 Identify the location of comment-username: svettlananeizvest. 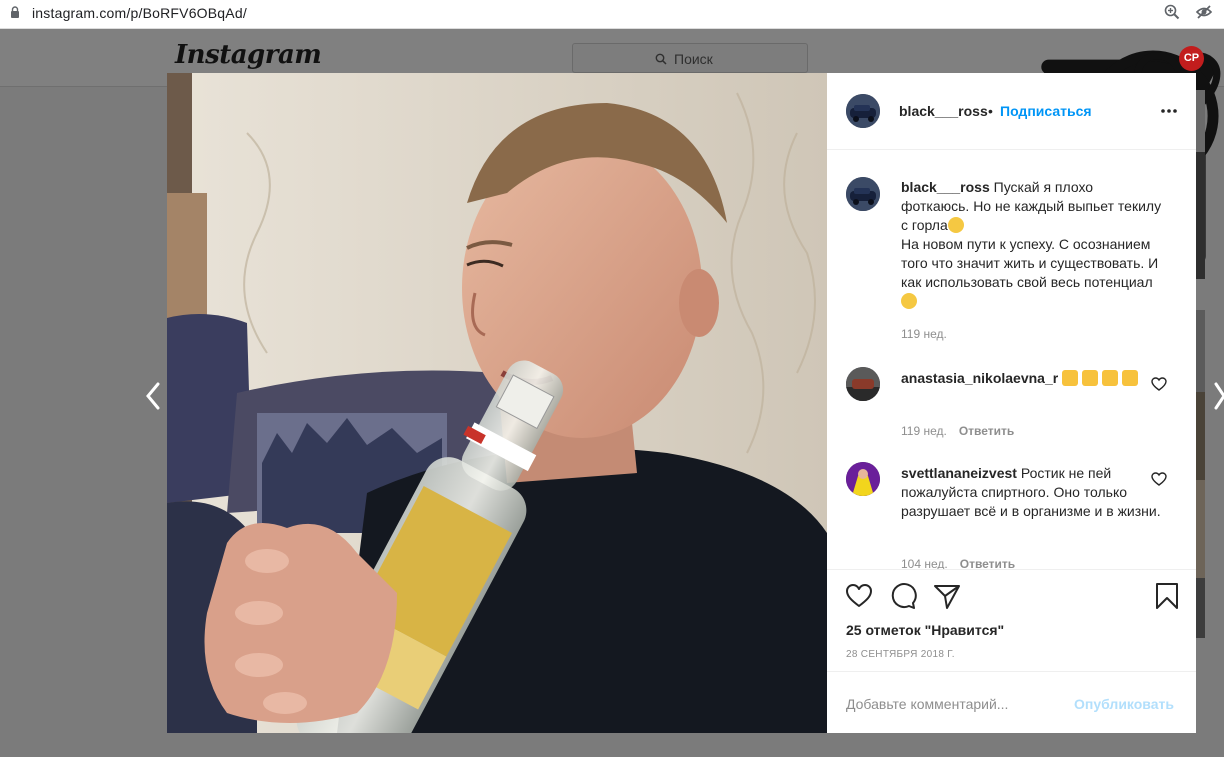
(959, 473).